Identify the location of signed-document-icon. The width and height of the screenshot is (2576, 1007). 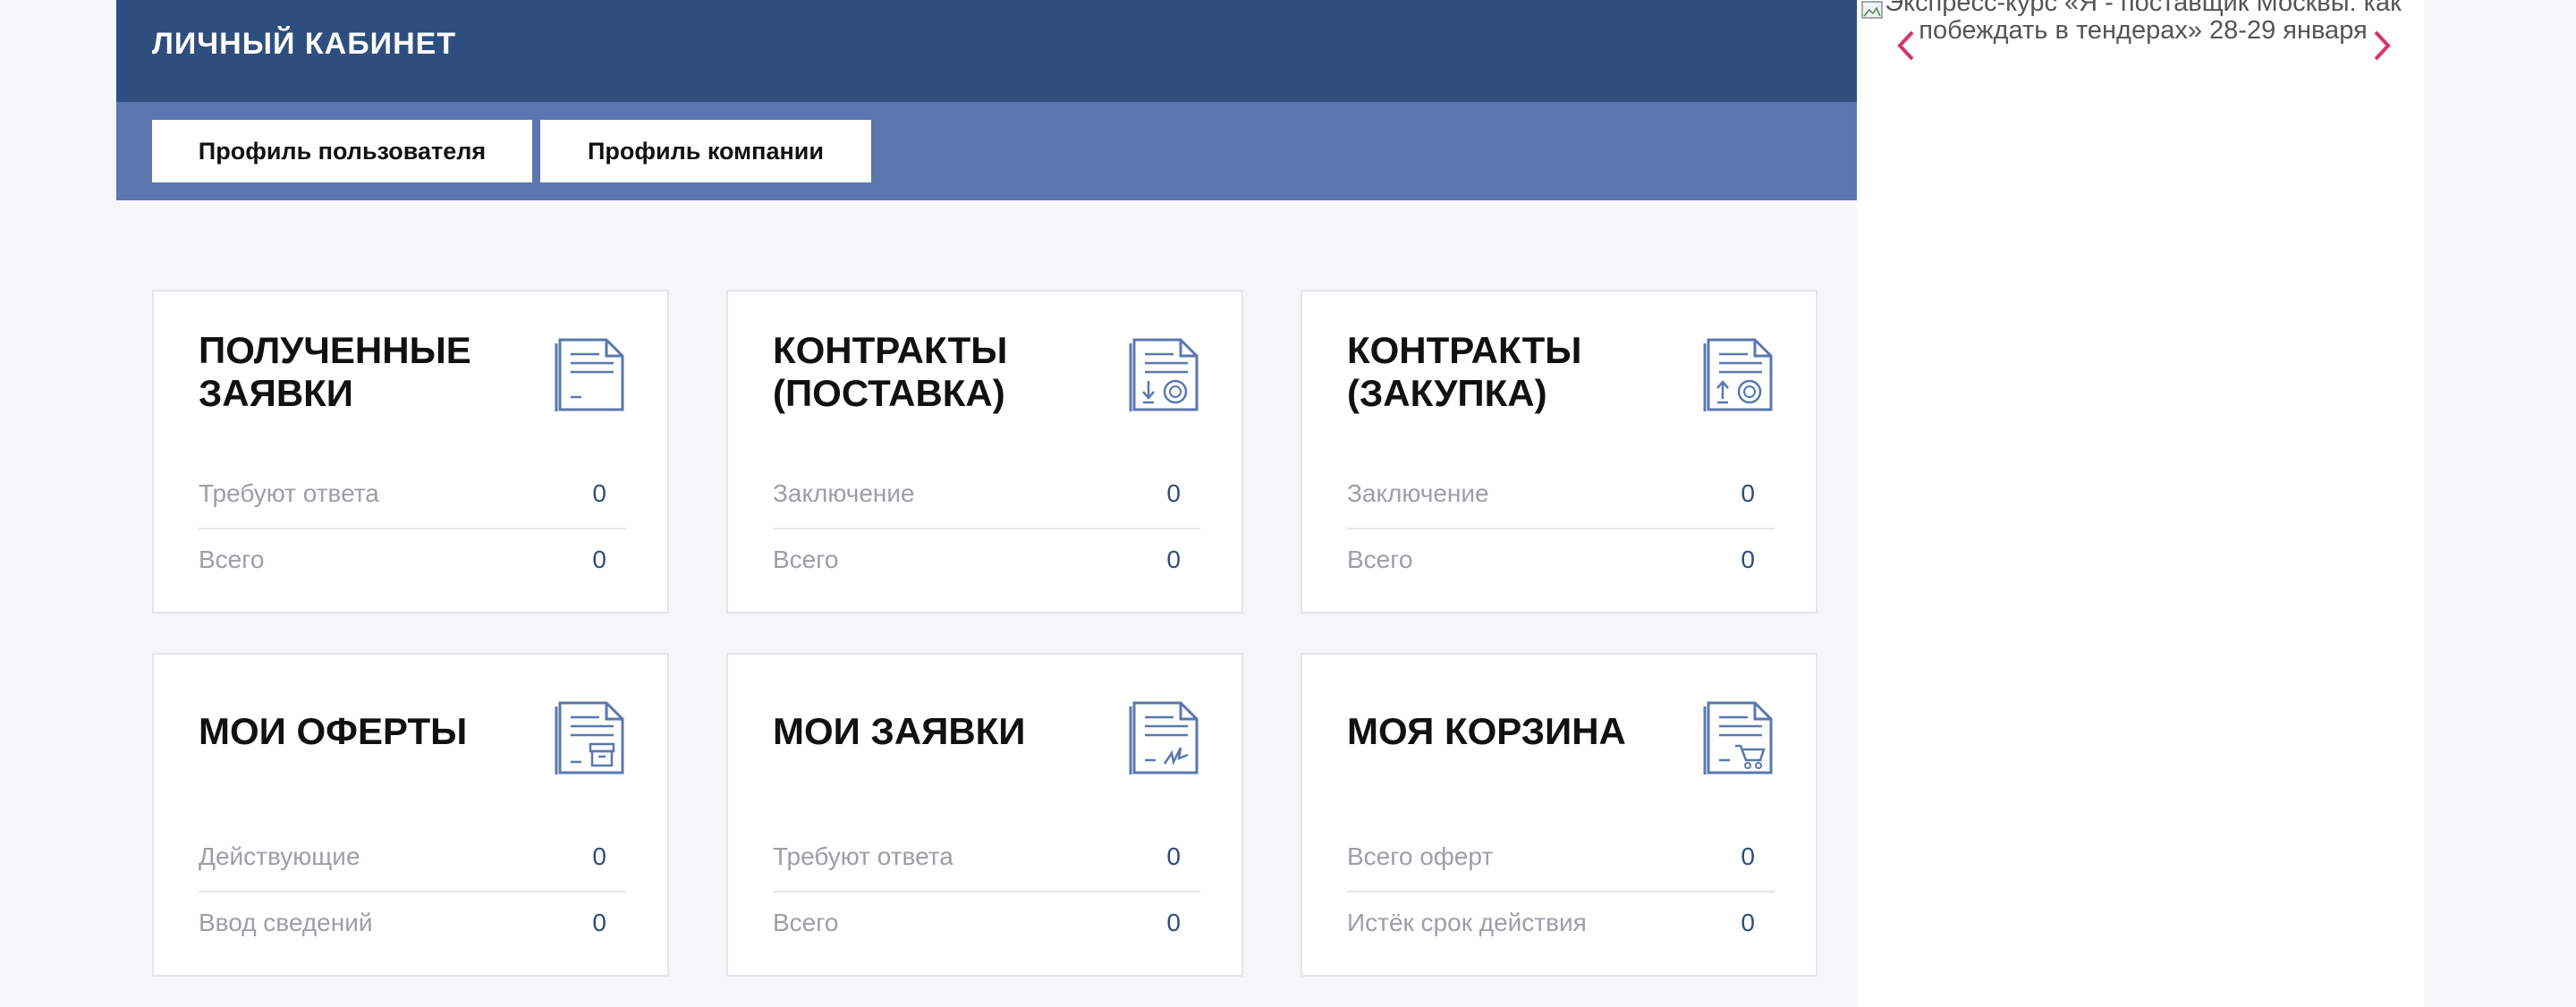
(1164, 737).